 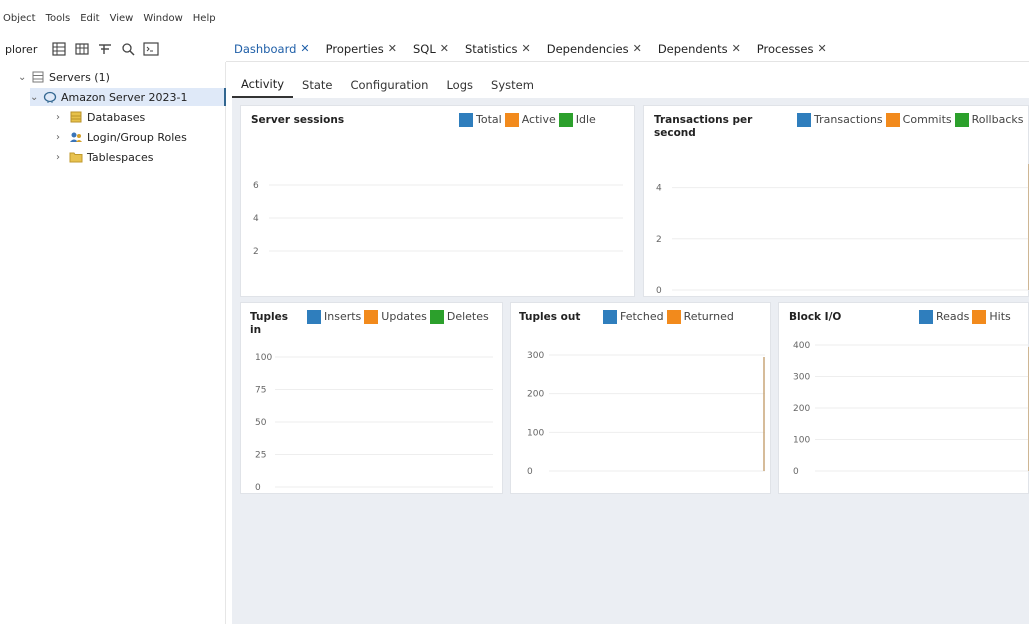 What do you see at coordinates (100, 117) in the screenshot?
I see `tree-databases: › Databases` at bounding box center [100, 117].